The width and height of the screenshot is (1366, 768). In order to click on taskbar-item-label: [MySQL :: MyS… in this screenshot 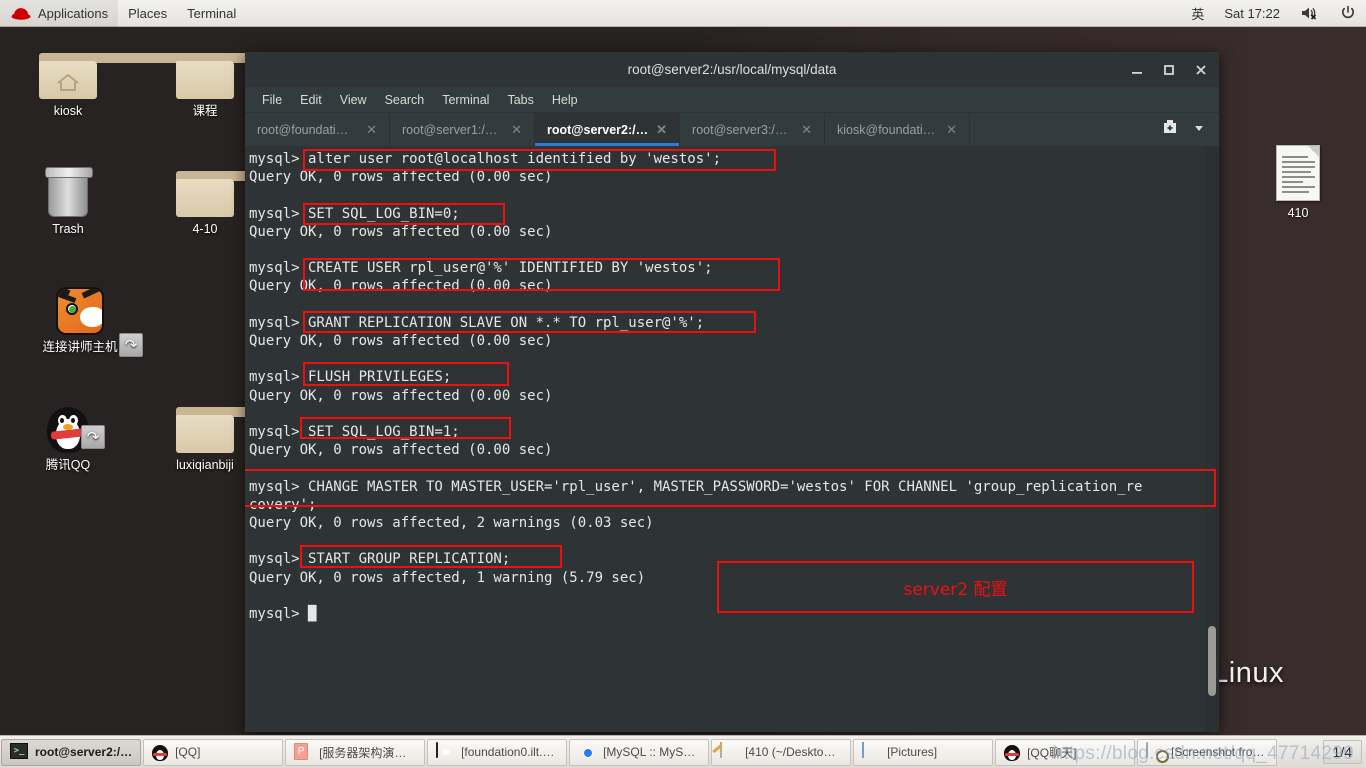, I will do `click(649, 752)`.